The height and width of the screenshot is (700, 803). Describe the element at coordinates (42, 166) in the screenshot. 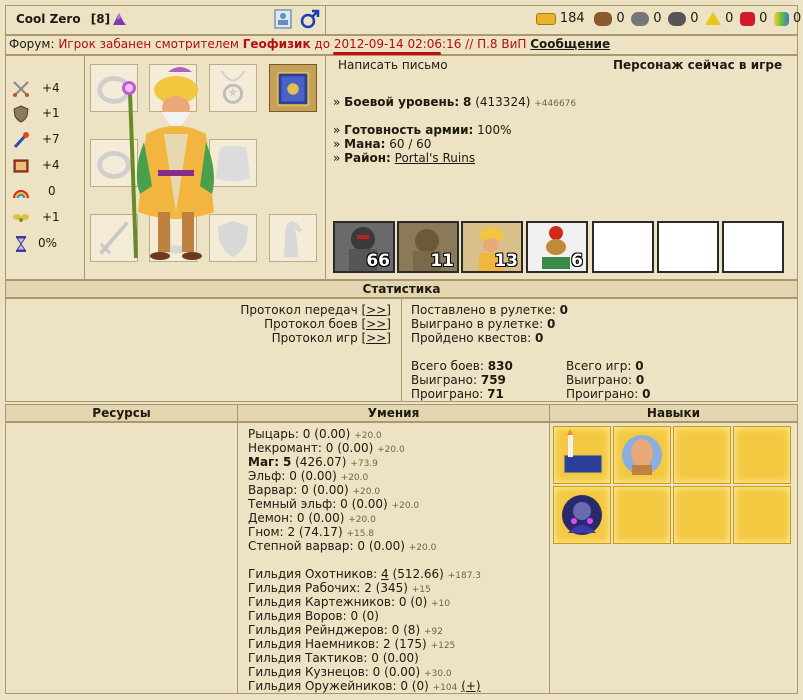

I see `stat-knowledge: +4` at that location.